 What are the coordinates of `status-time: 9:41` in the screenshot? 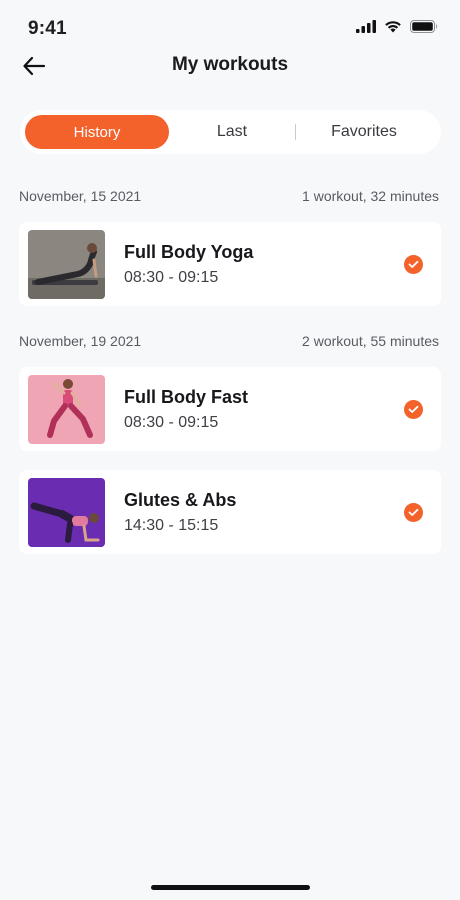 It's located at (47, 28).